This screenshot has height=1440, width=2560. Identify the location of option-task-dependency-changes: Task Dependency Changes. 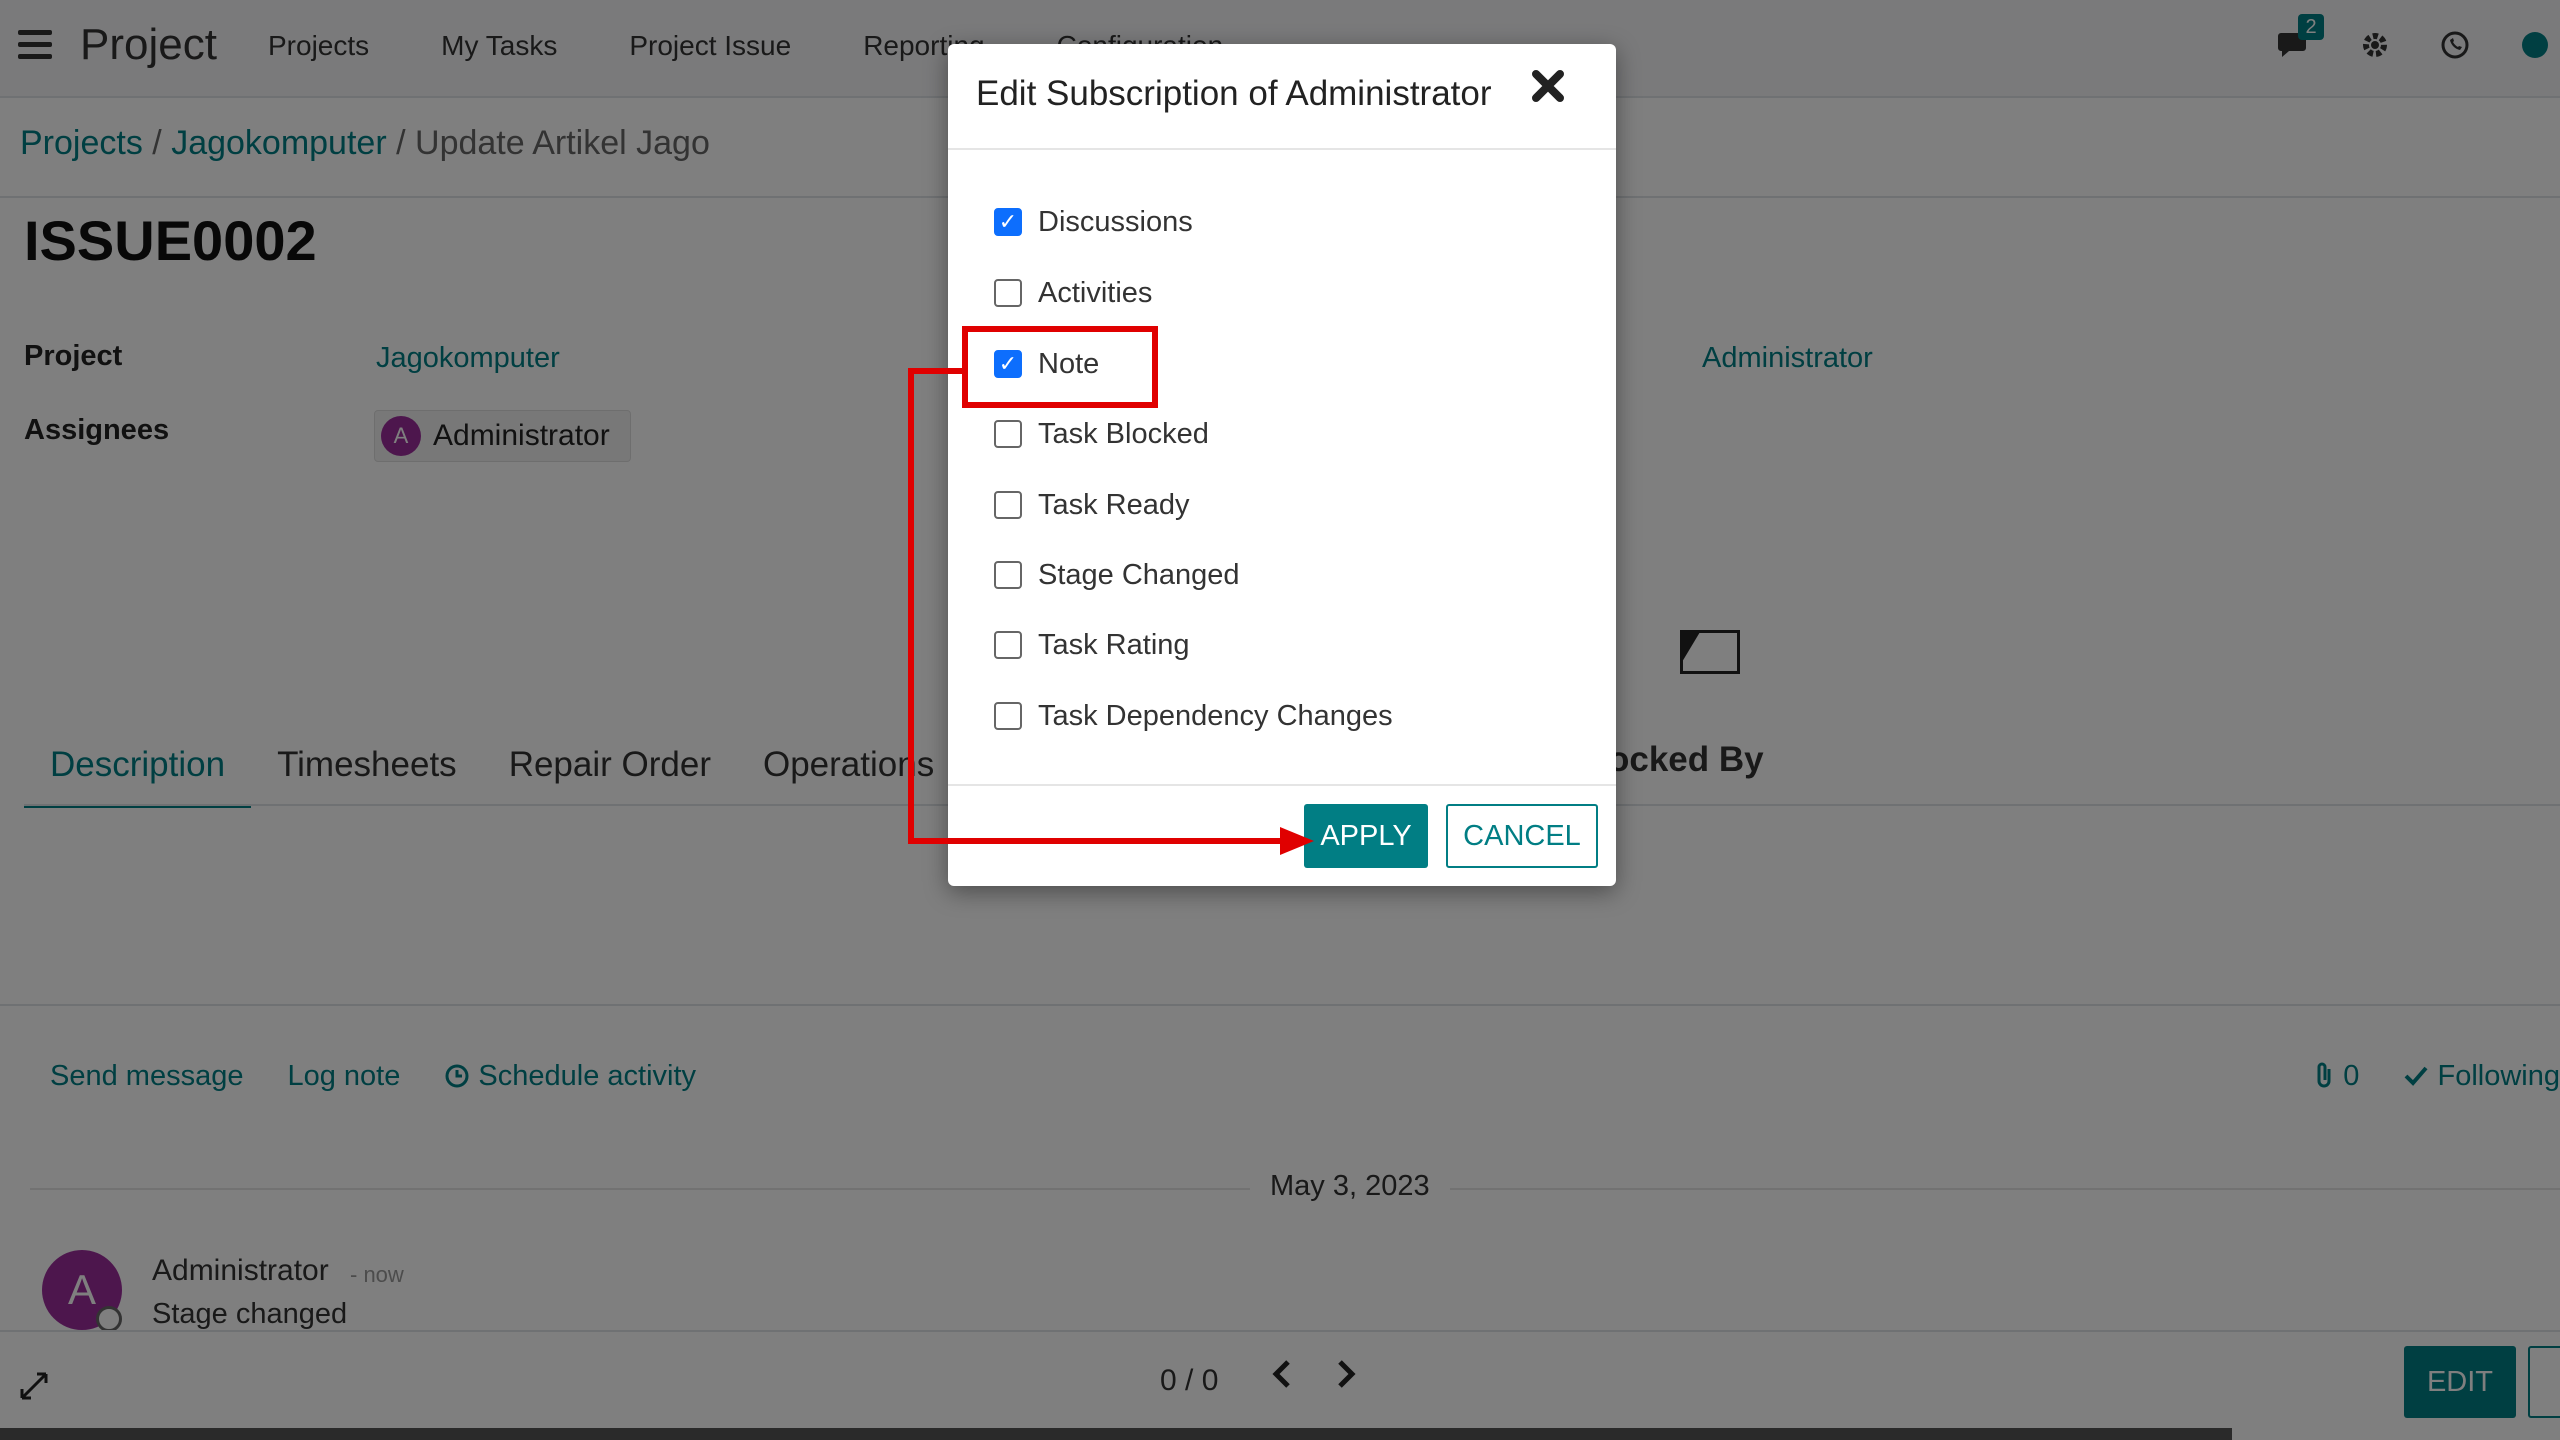
(1193, 716).